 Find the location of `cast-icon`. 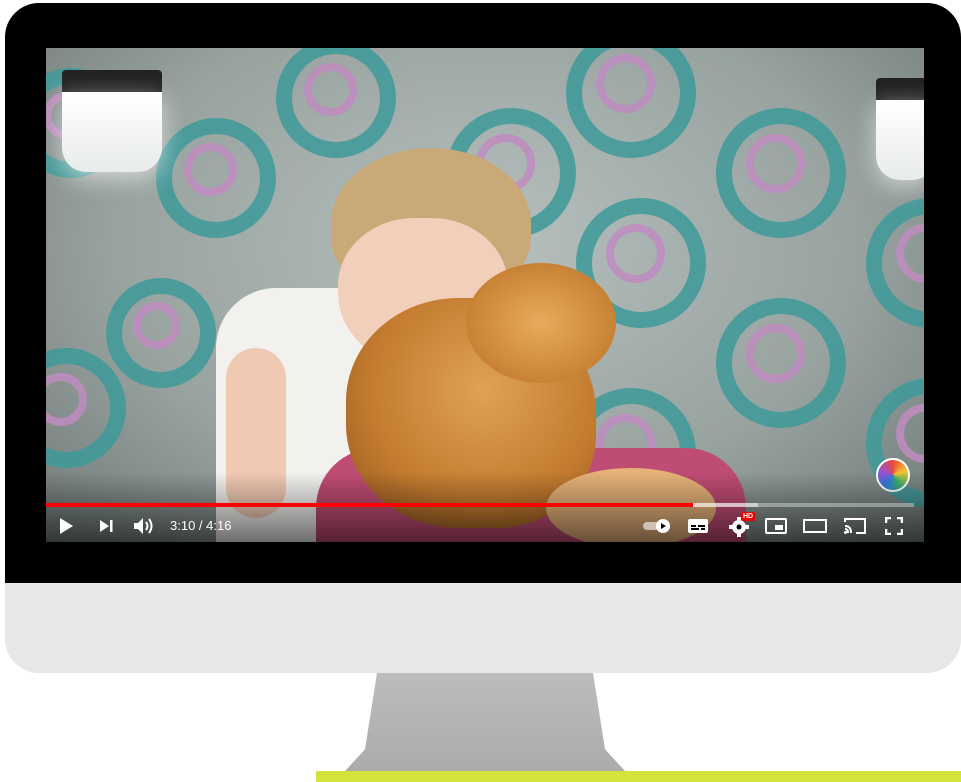

cast-icon is located at coordinates (855, 526).